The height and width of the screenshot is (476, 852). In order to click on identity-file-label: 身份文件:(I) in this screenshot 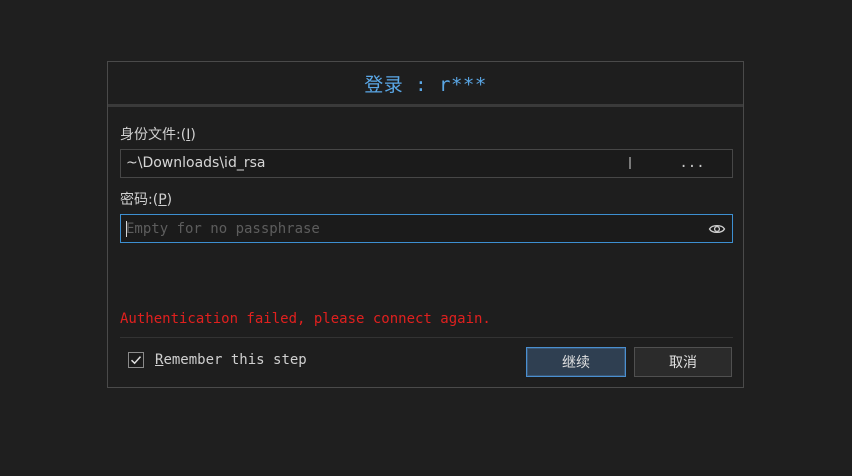, I will do `click(158, 135)`.